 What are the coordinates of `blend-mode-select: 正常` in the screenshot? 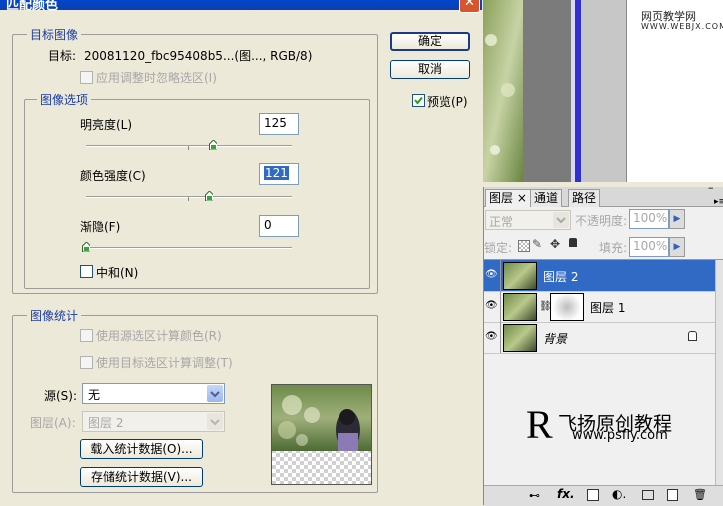 It's located at (528, 220).